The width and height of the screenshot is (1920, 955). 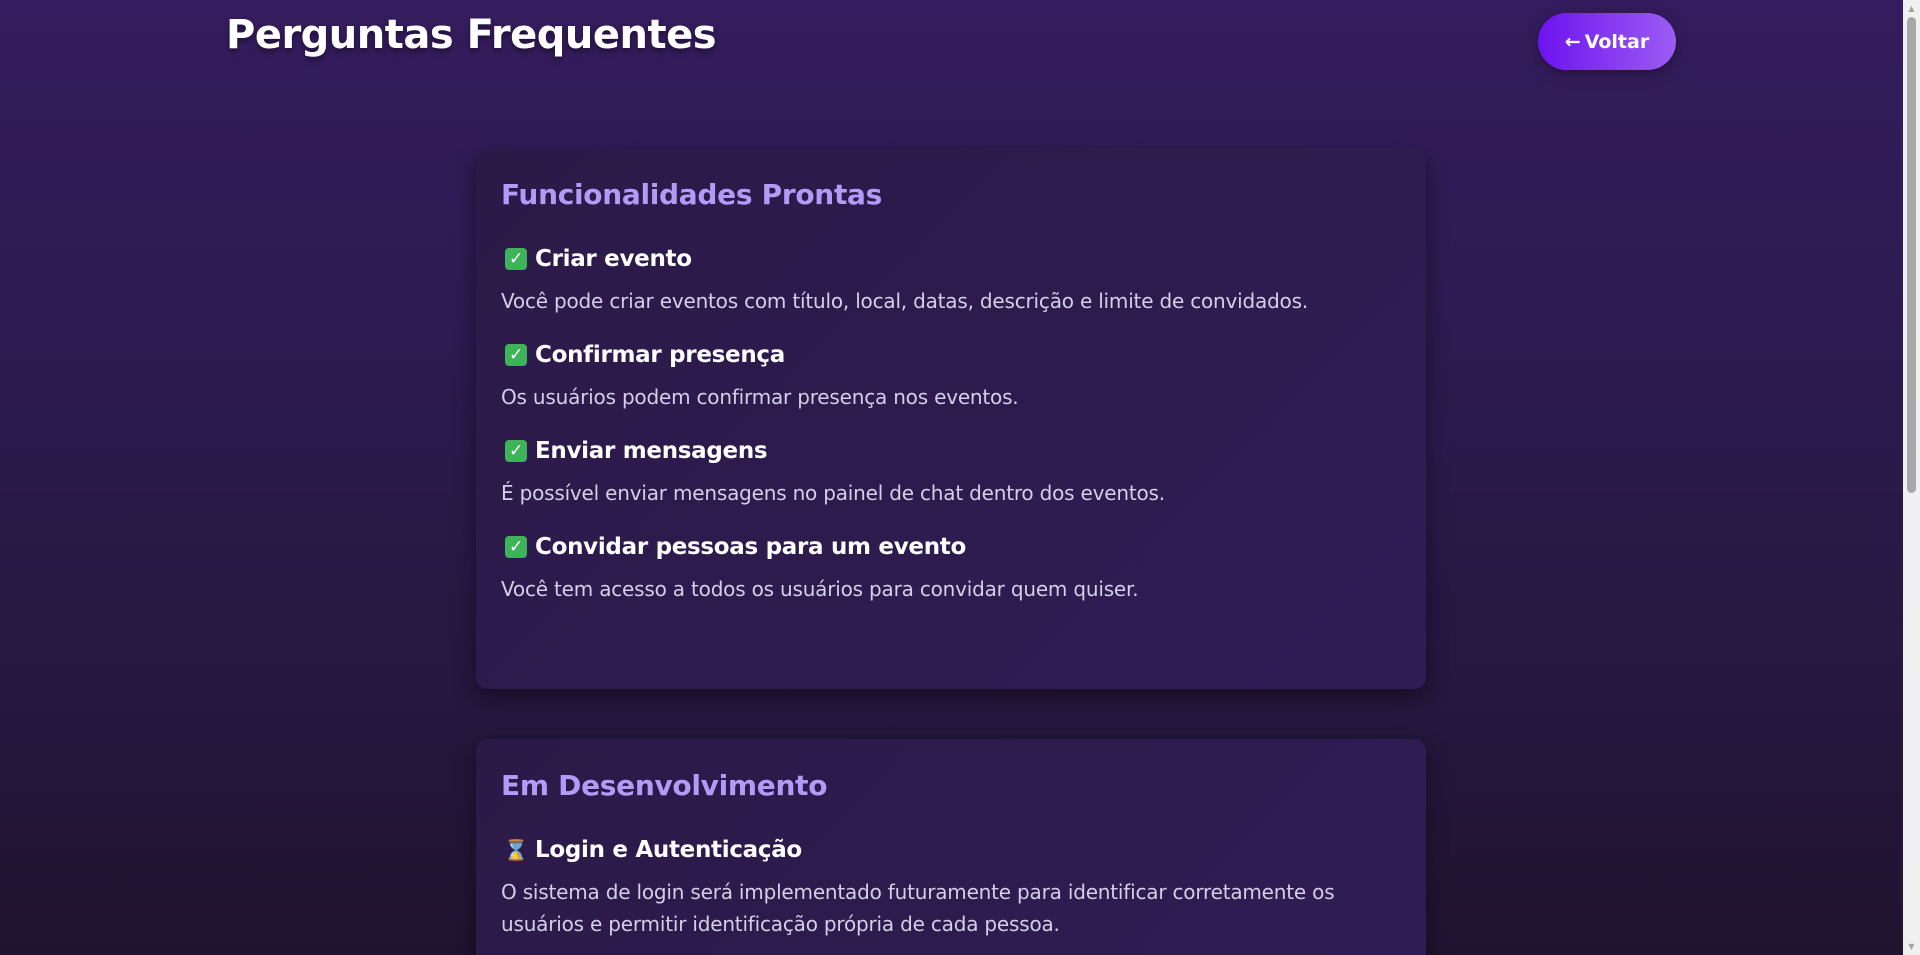 What do you see at coordinates (668, 850) in the screenshot?
I see `faq-question-text: Login e Autenticação` at bounding box center [668, 850].